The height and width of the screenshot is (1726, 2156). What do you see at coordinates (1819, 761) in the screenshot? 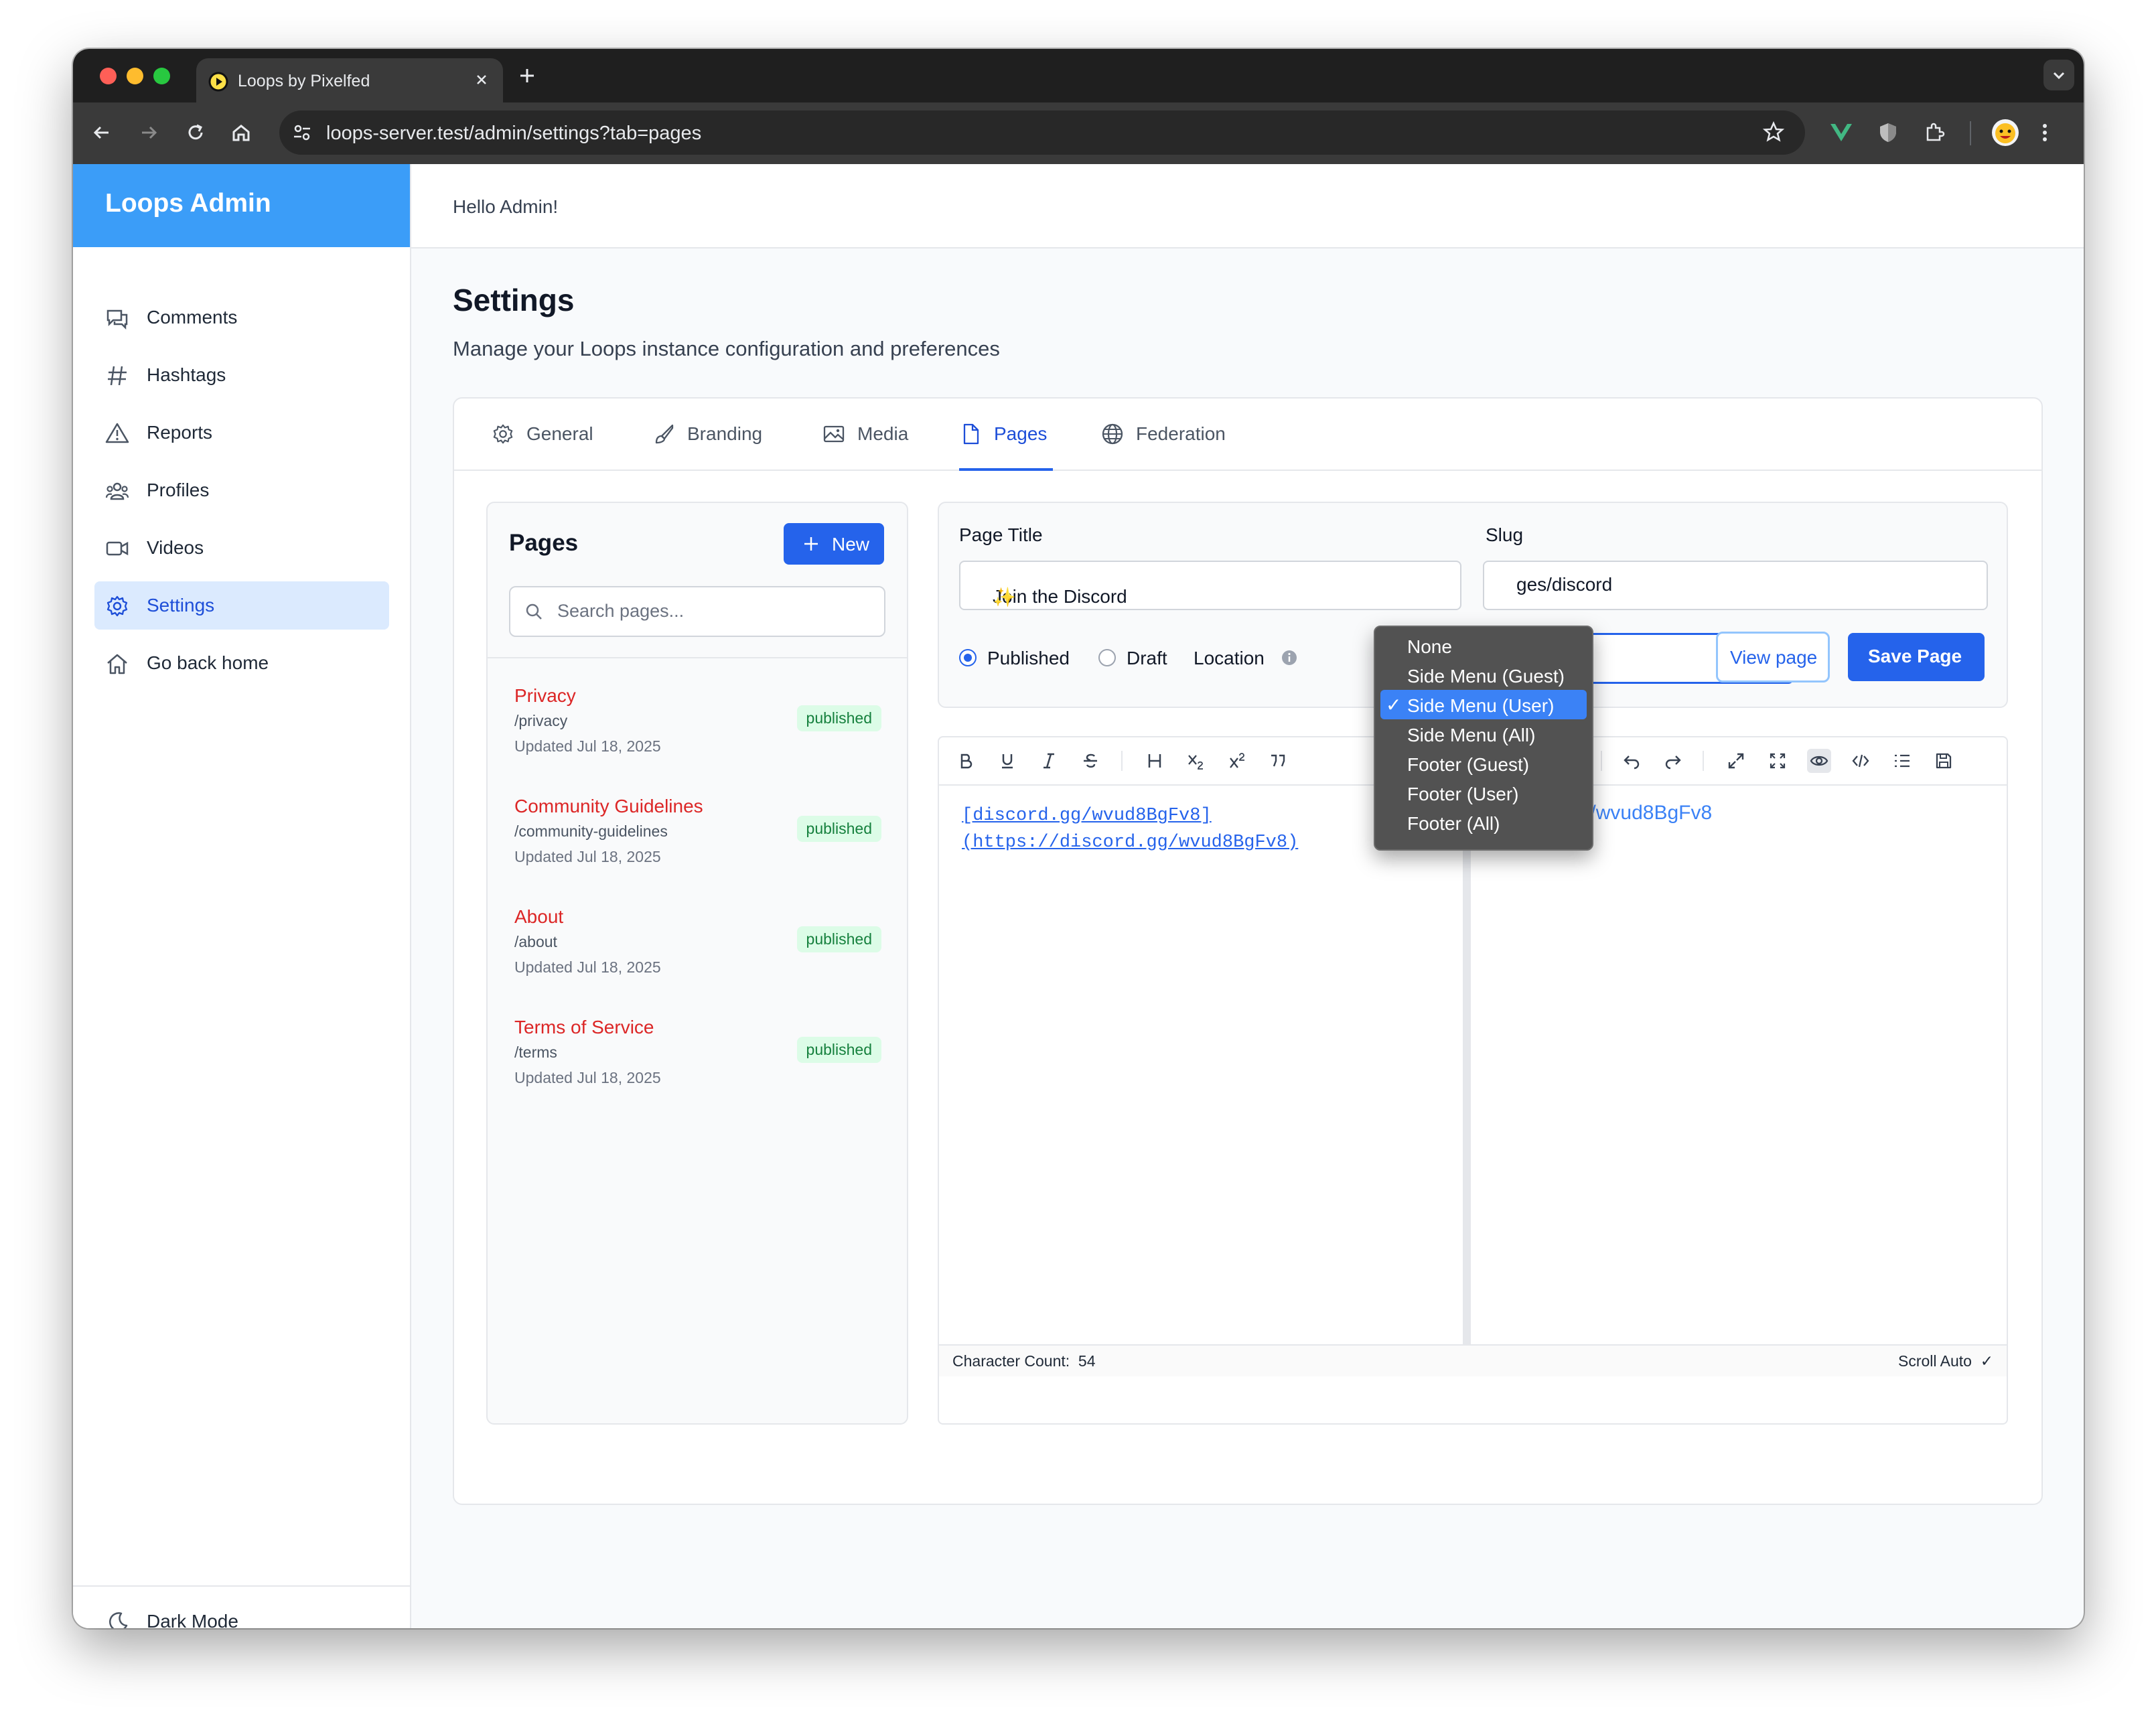
I see `preview-eye-icon` at bounding box center [1819, 761].